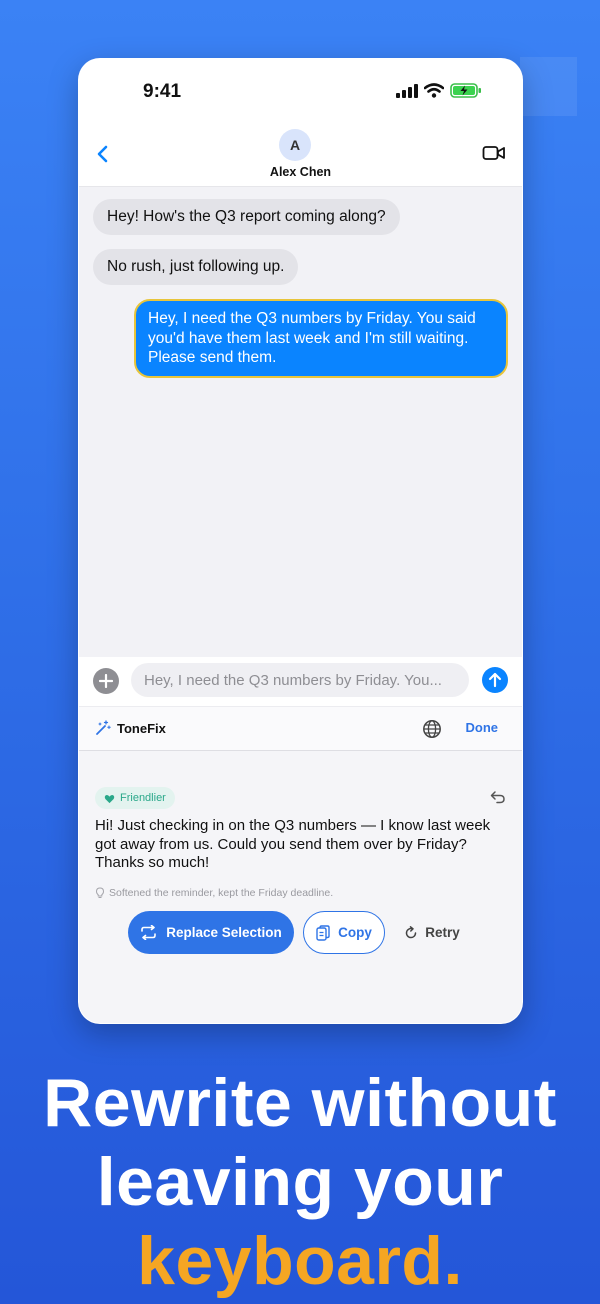 The image size is (600, 1304). Describe the element at coordinates (442, 932) in the screenshot. I see `retry-label: Retry` at that location.